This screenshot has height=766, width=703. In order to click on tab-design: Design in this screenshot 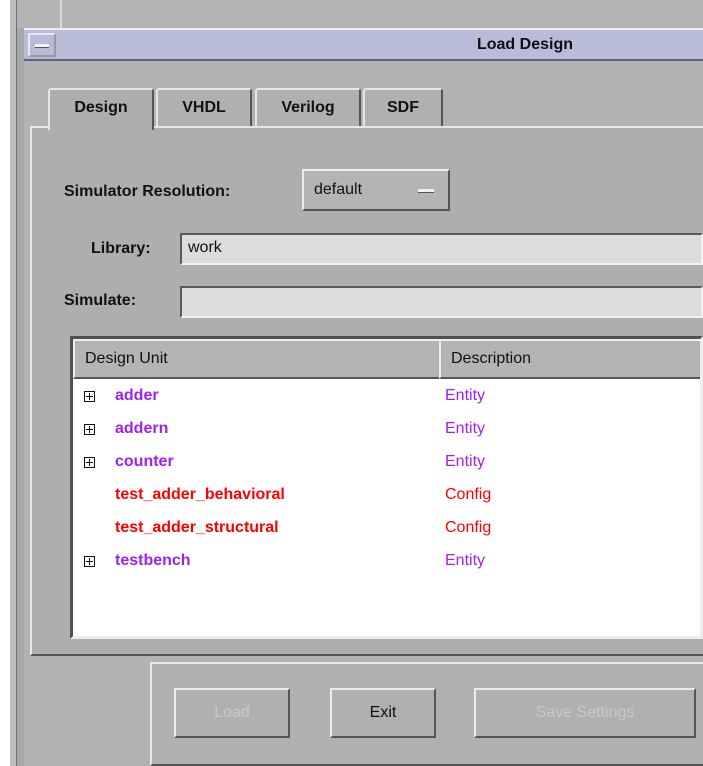, I will do `click(101, 109)`.